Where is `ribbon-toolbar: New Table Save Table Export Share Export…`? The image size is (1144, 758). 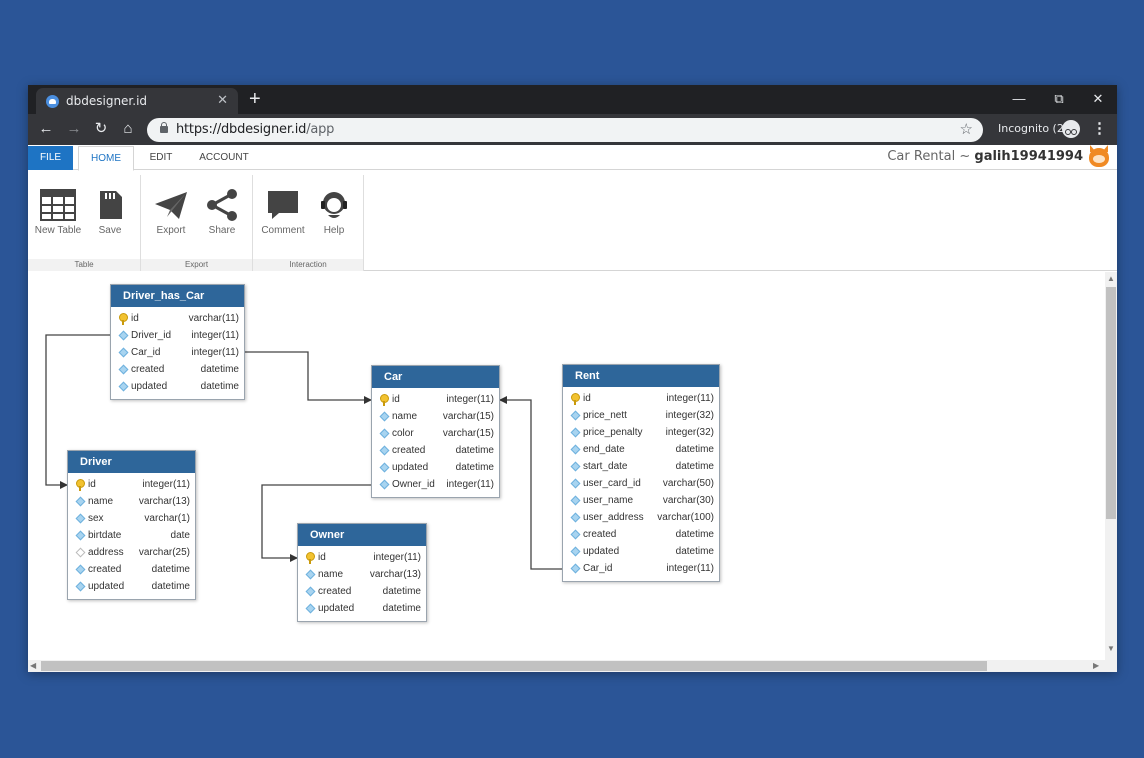
ribbon-toolbar: New Table Save Table Export Share Export… is located at coordinates (572, 221).